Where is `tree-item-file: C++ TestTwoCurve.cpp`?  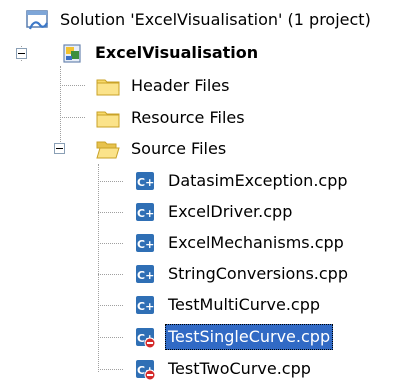 tree-item-file: C++ TestTwoCurve.cpp is located at coordinates (223, 369).